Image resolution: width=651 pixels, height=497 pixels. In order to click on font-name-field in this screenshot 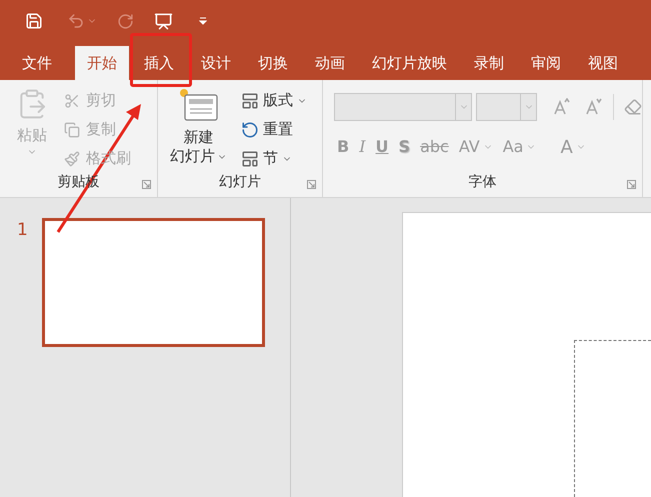, I will do `click(403, 107)`.